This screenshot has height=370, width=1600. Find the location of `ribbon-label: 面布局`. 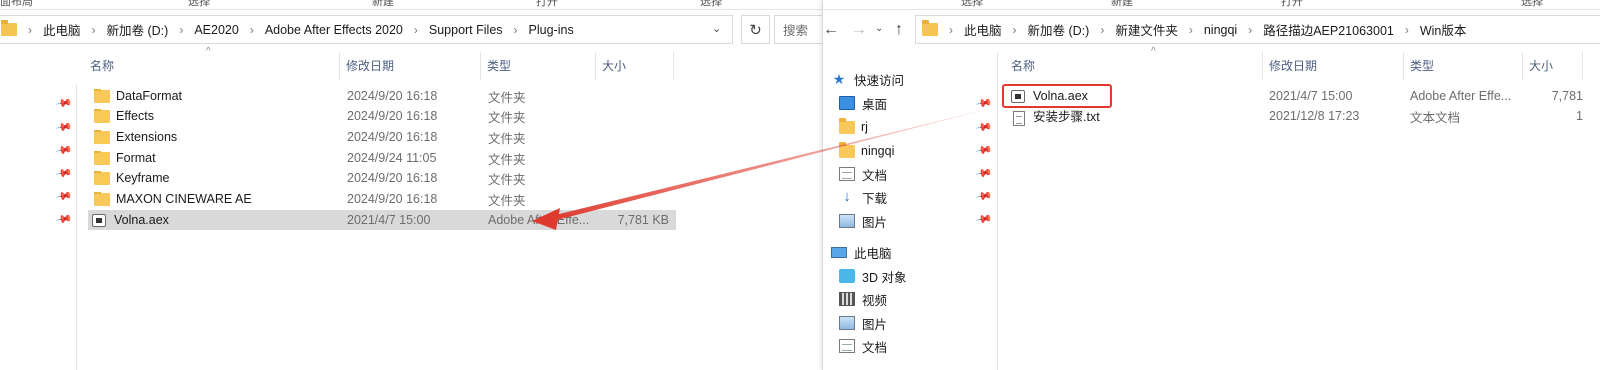

ribbon-label: 面布局 is located at coordinates (16, 4).